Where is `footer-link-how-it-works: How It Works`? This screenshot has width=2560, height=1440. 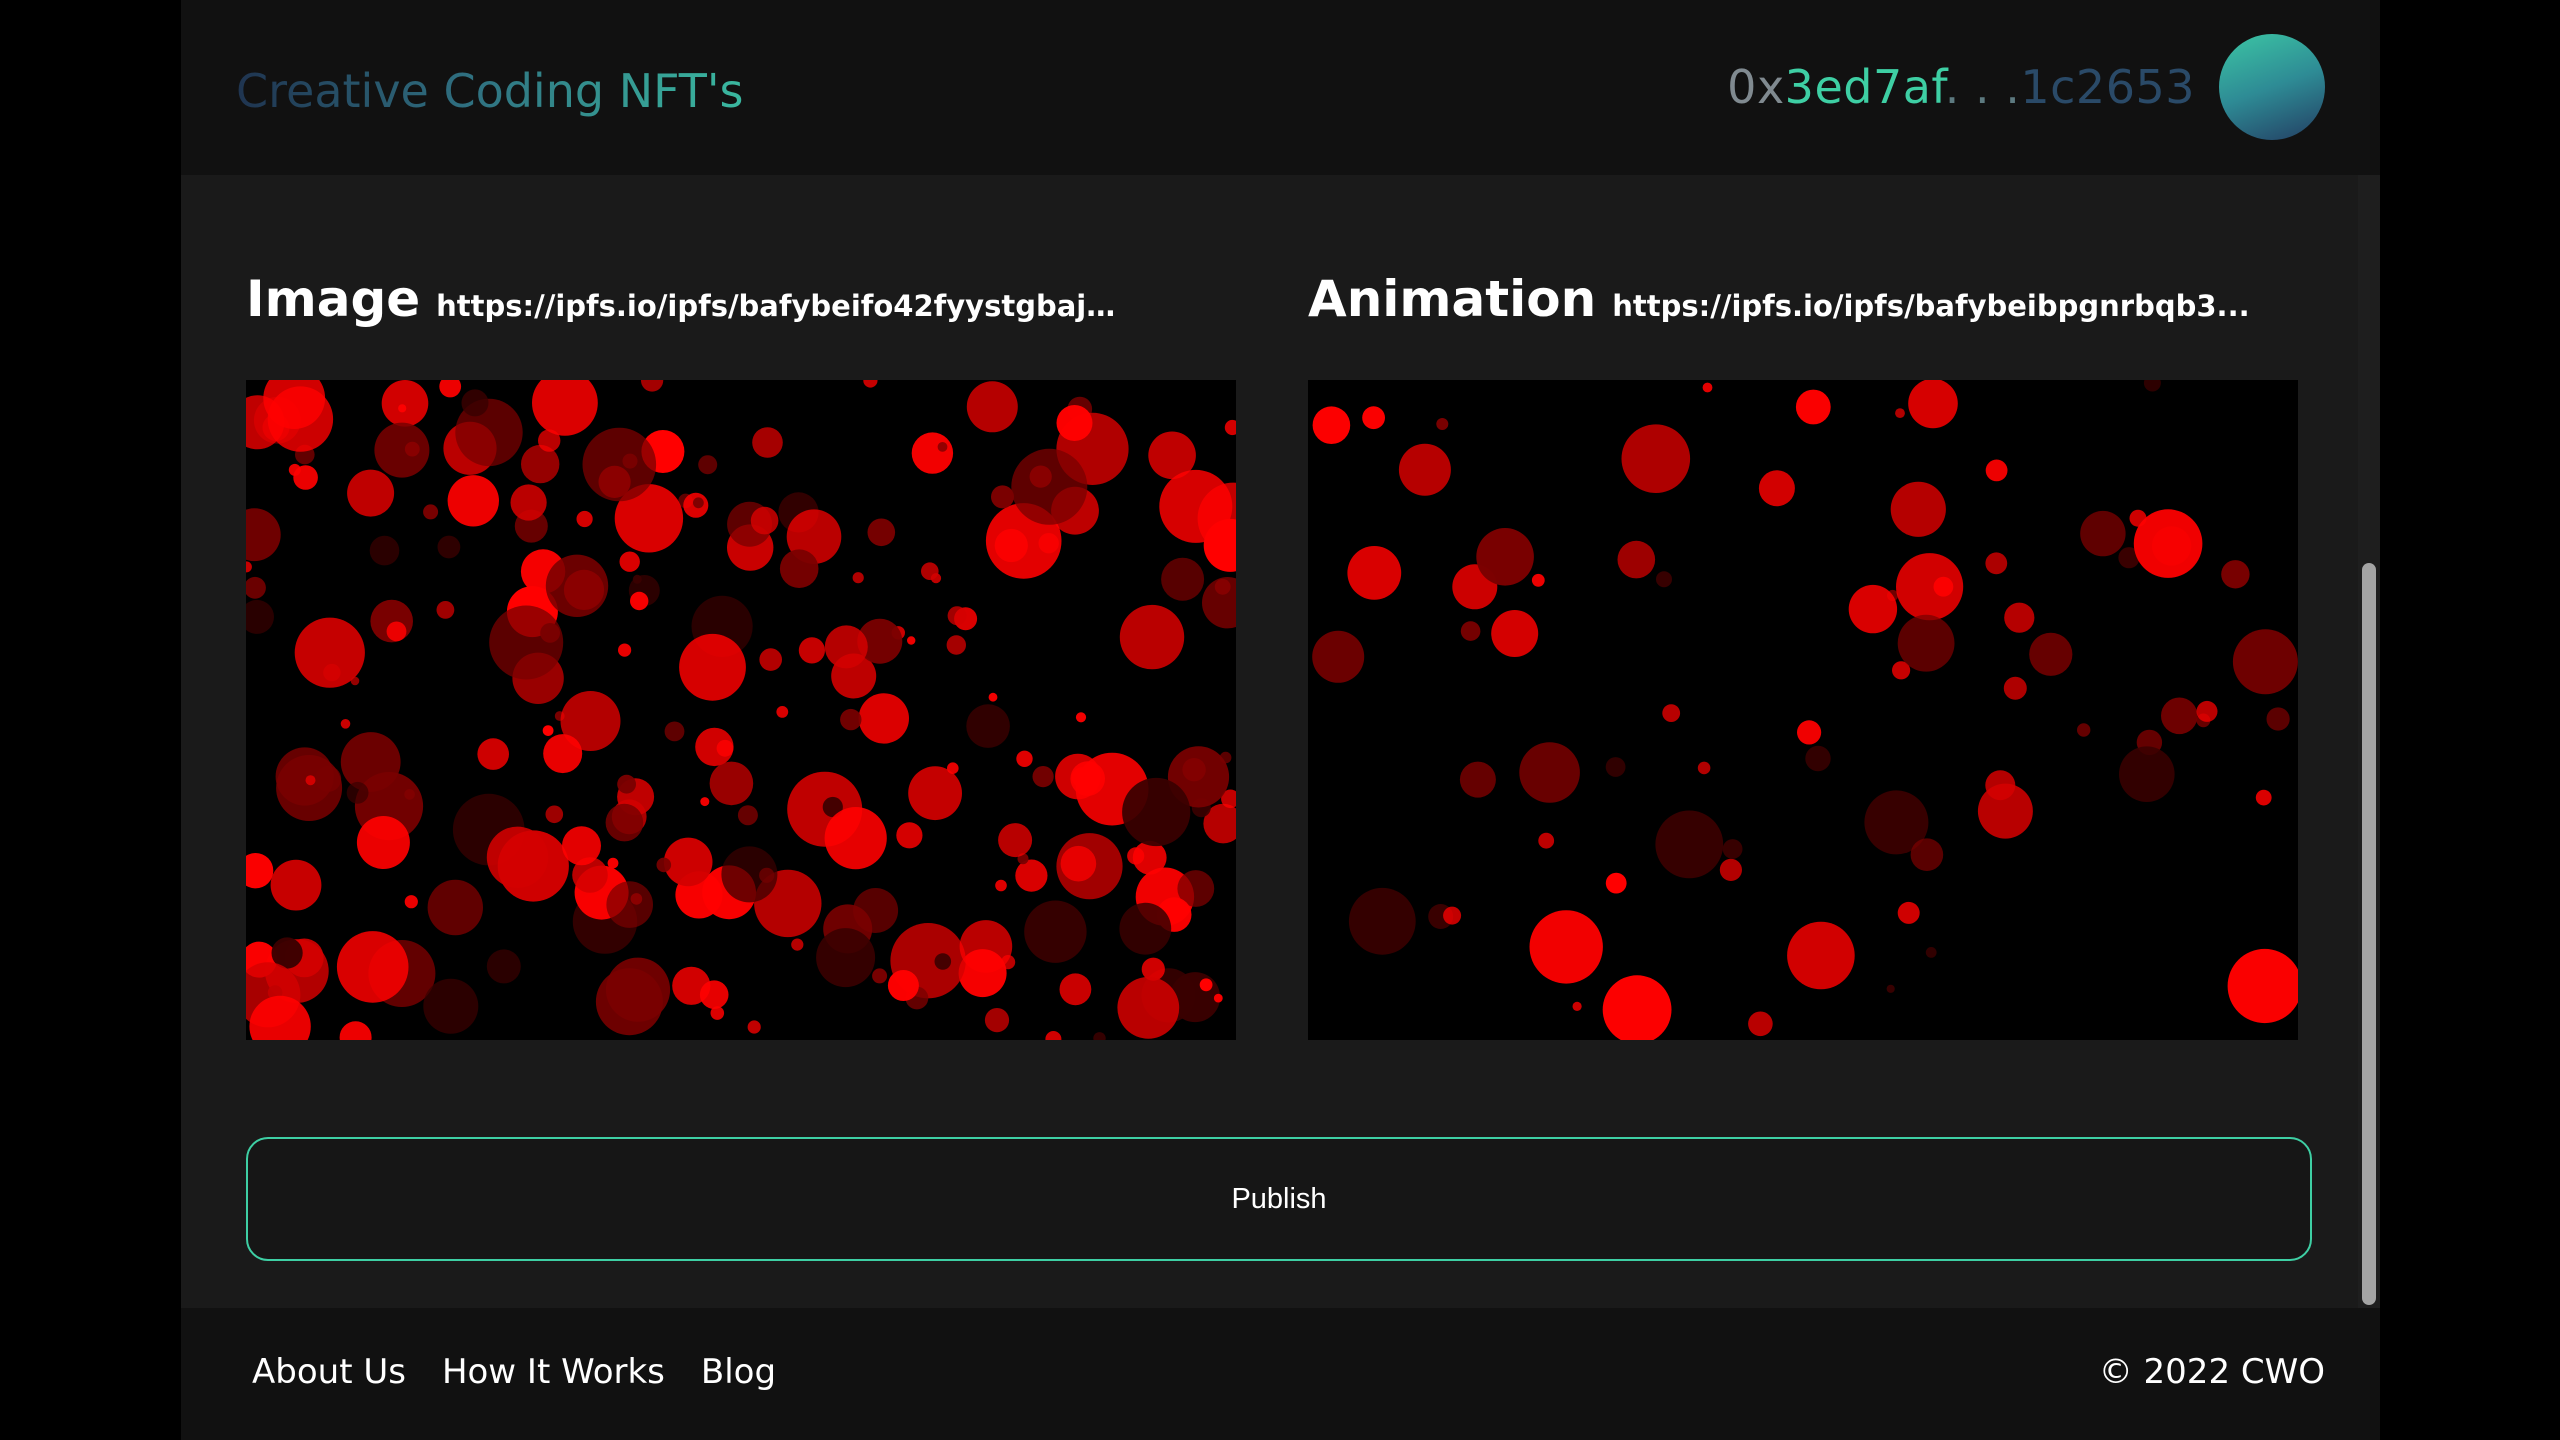
footer-link-how-it-works: How It Works is located at coordinates (553, 1372).